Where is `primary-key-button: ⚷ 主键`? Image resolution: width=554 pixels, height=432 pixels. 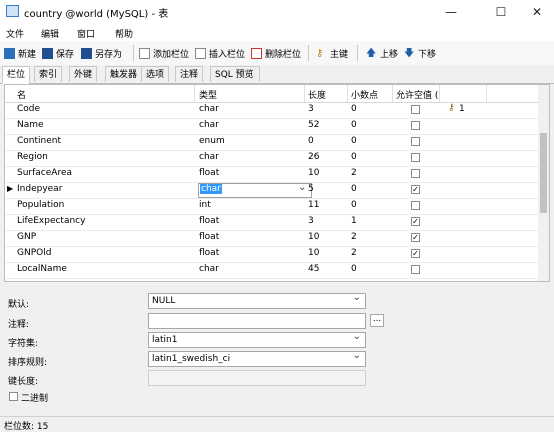 primary-key-button: ⚷ 主键 is located at coordinates (332, 53).